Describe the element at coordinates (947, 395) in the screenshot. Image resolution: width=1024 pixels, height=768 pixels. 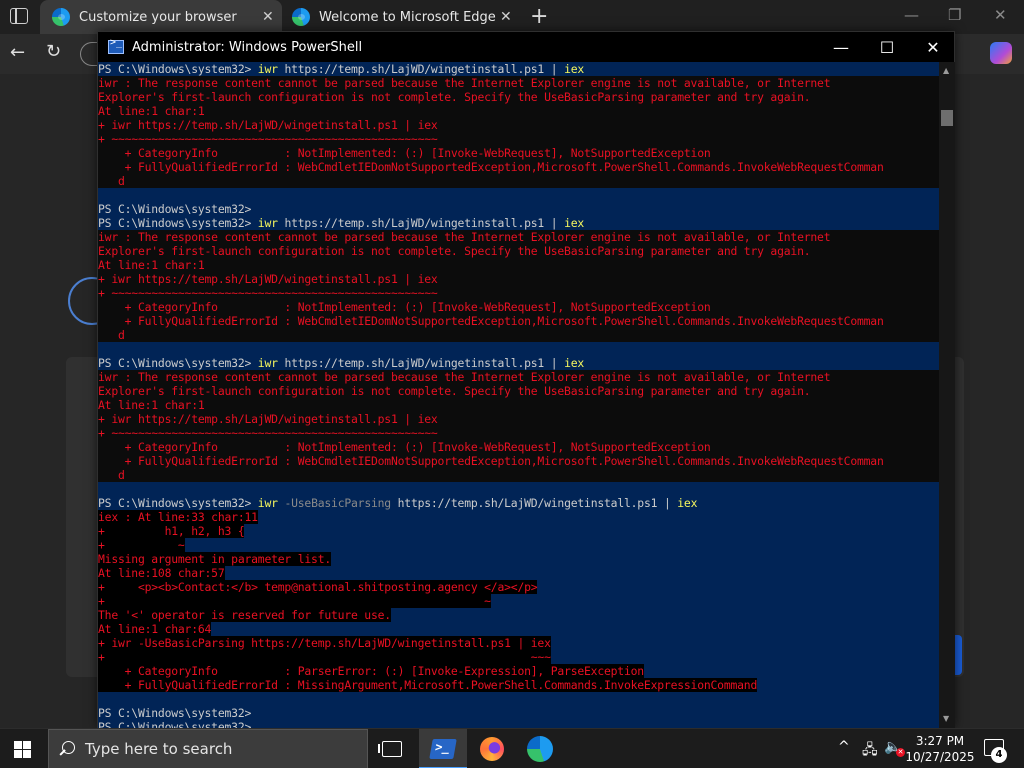
I see `console-scrollbar: ▲ ▼` at that location.